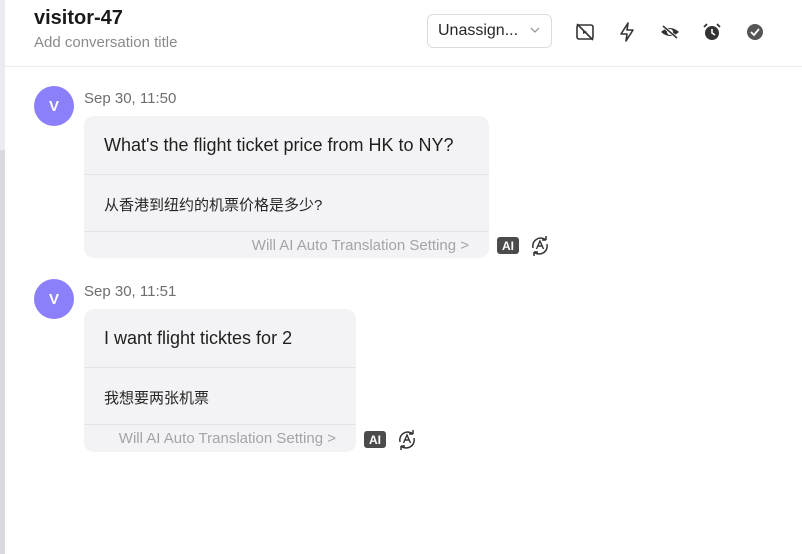 The width and height of the screenshot is (802, 554). What do you see at coordinates (585, 32) in the screenshot?
I see `no-video-icon` at bounding box center [585, 32].